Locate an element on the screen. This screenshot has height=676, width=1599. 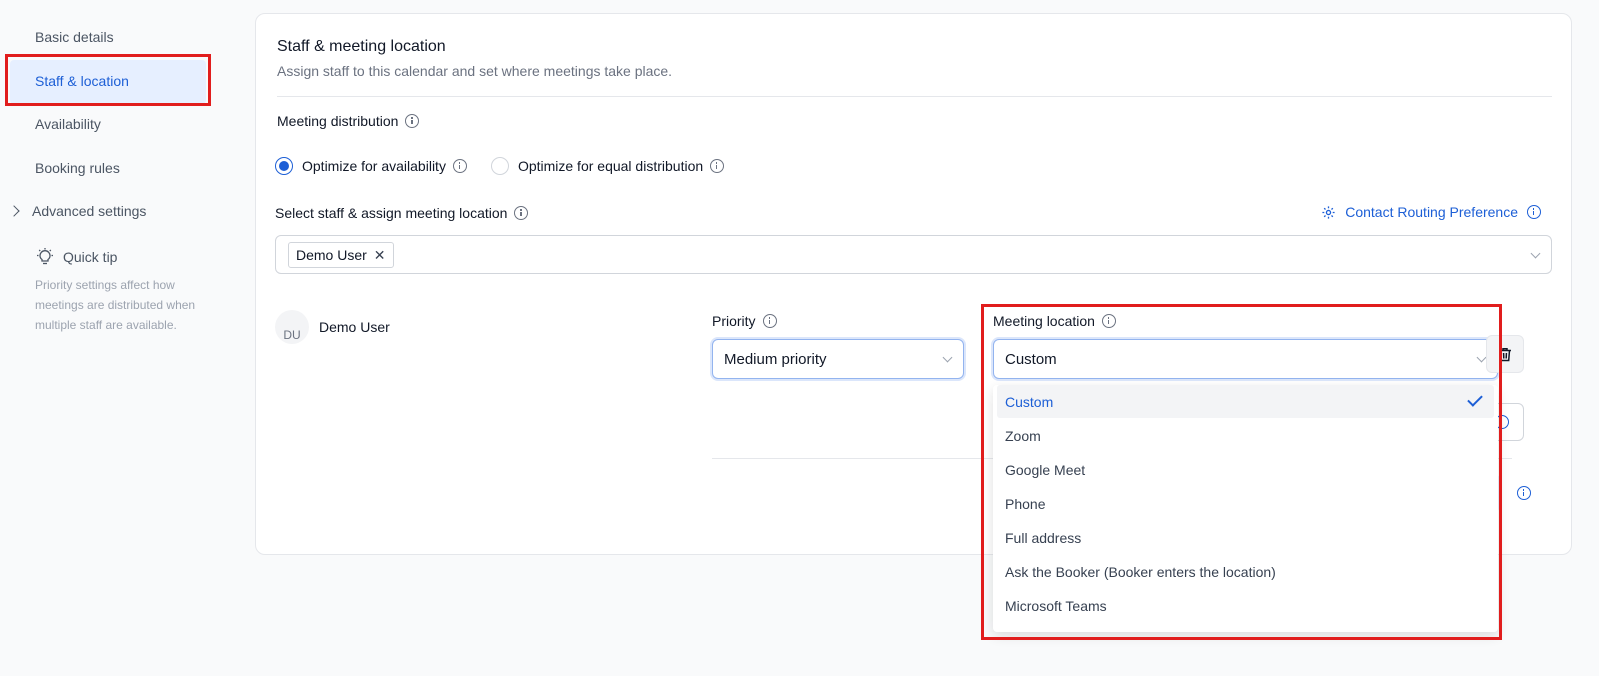
section-title: Staff & meeting location is located at coordinates (361, 46).